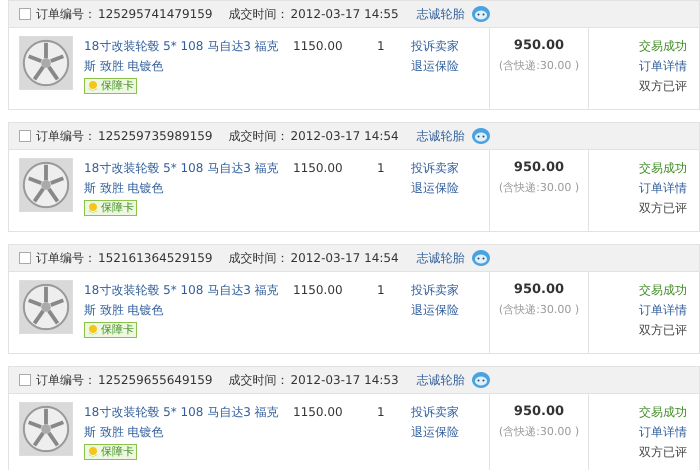 The width and height of the screenshot is (700, 470). What do you see at coordinates (155, 14) in the screenshot?
I see `order-number: 125295741479159` at bounding box center [155, 14].